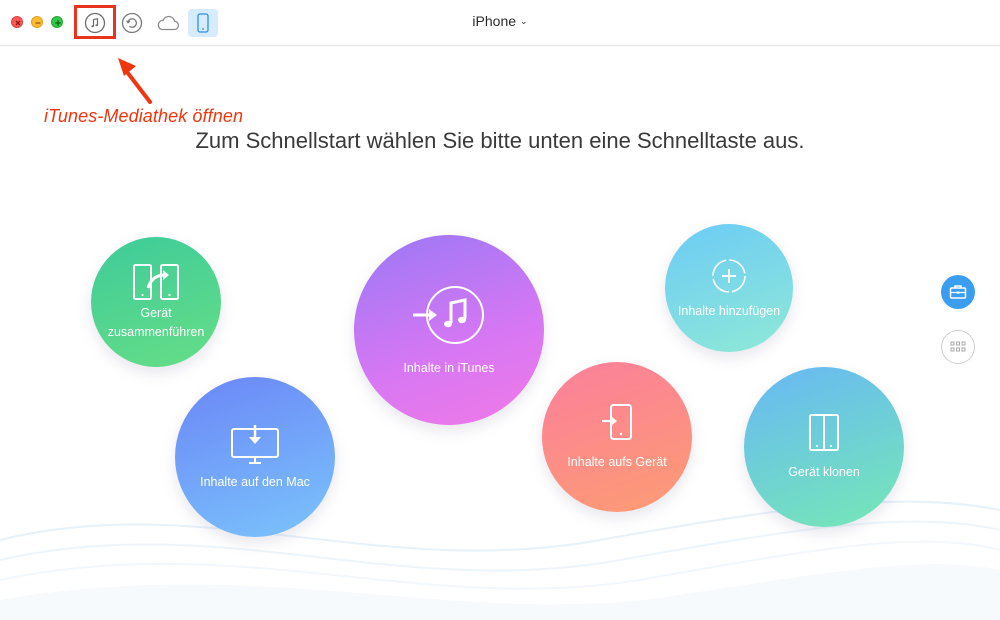 Image resolution: width=1000 pixels, height=620 pixels. I want to click on maximize-icon, so click(58, 23).